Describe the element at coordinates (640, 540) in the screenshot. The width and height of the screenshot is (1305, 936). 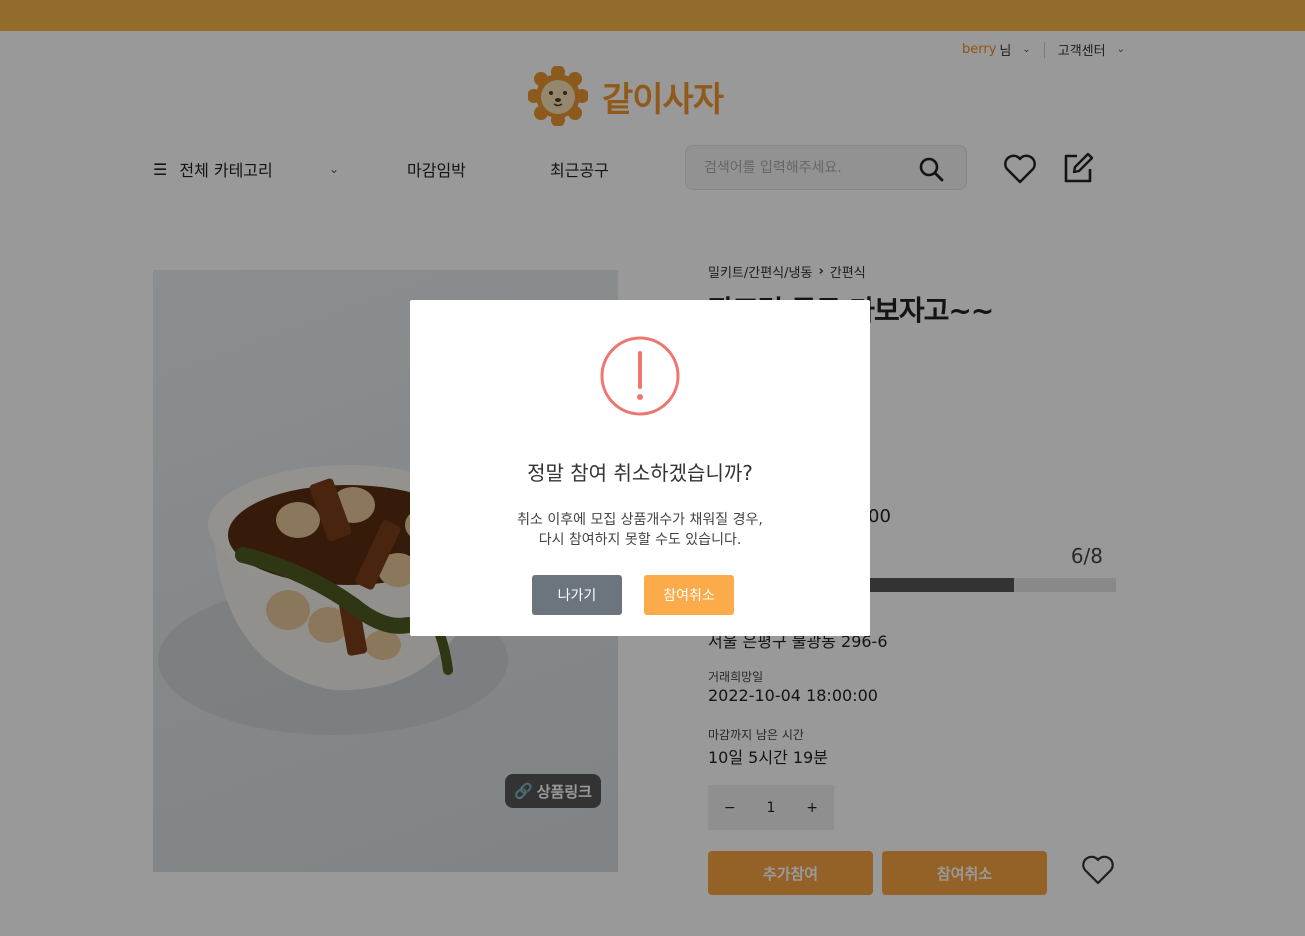
I see `dialog-message-line: 다시 참여하지 못할 수도 있습니다.` at that location.